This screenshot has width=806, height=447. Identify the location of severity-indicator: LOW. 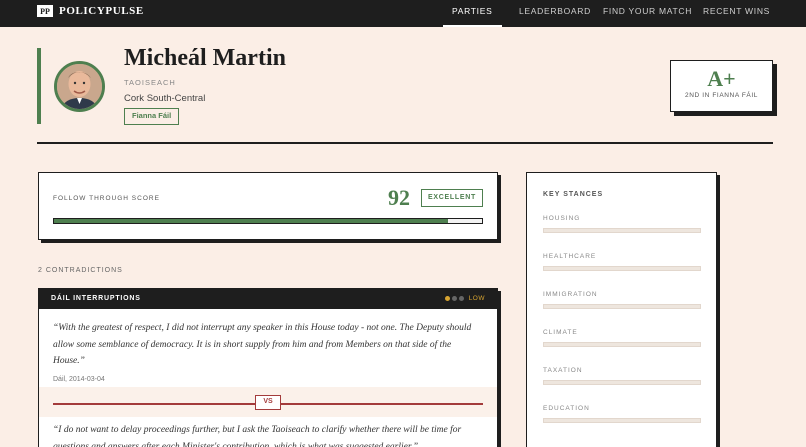
(464, 298).